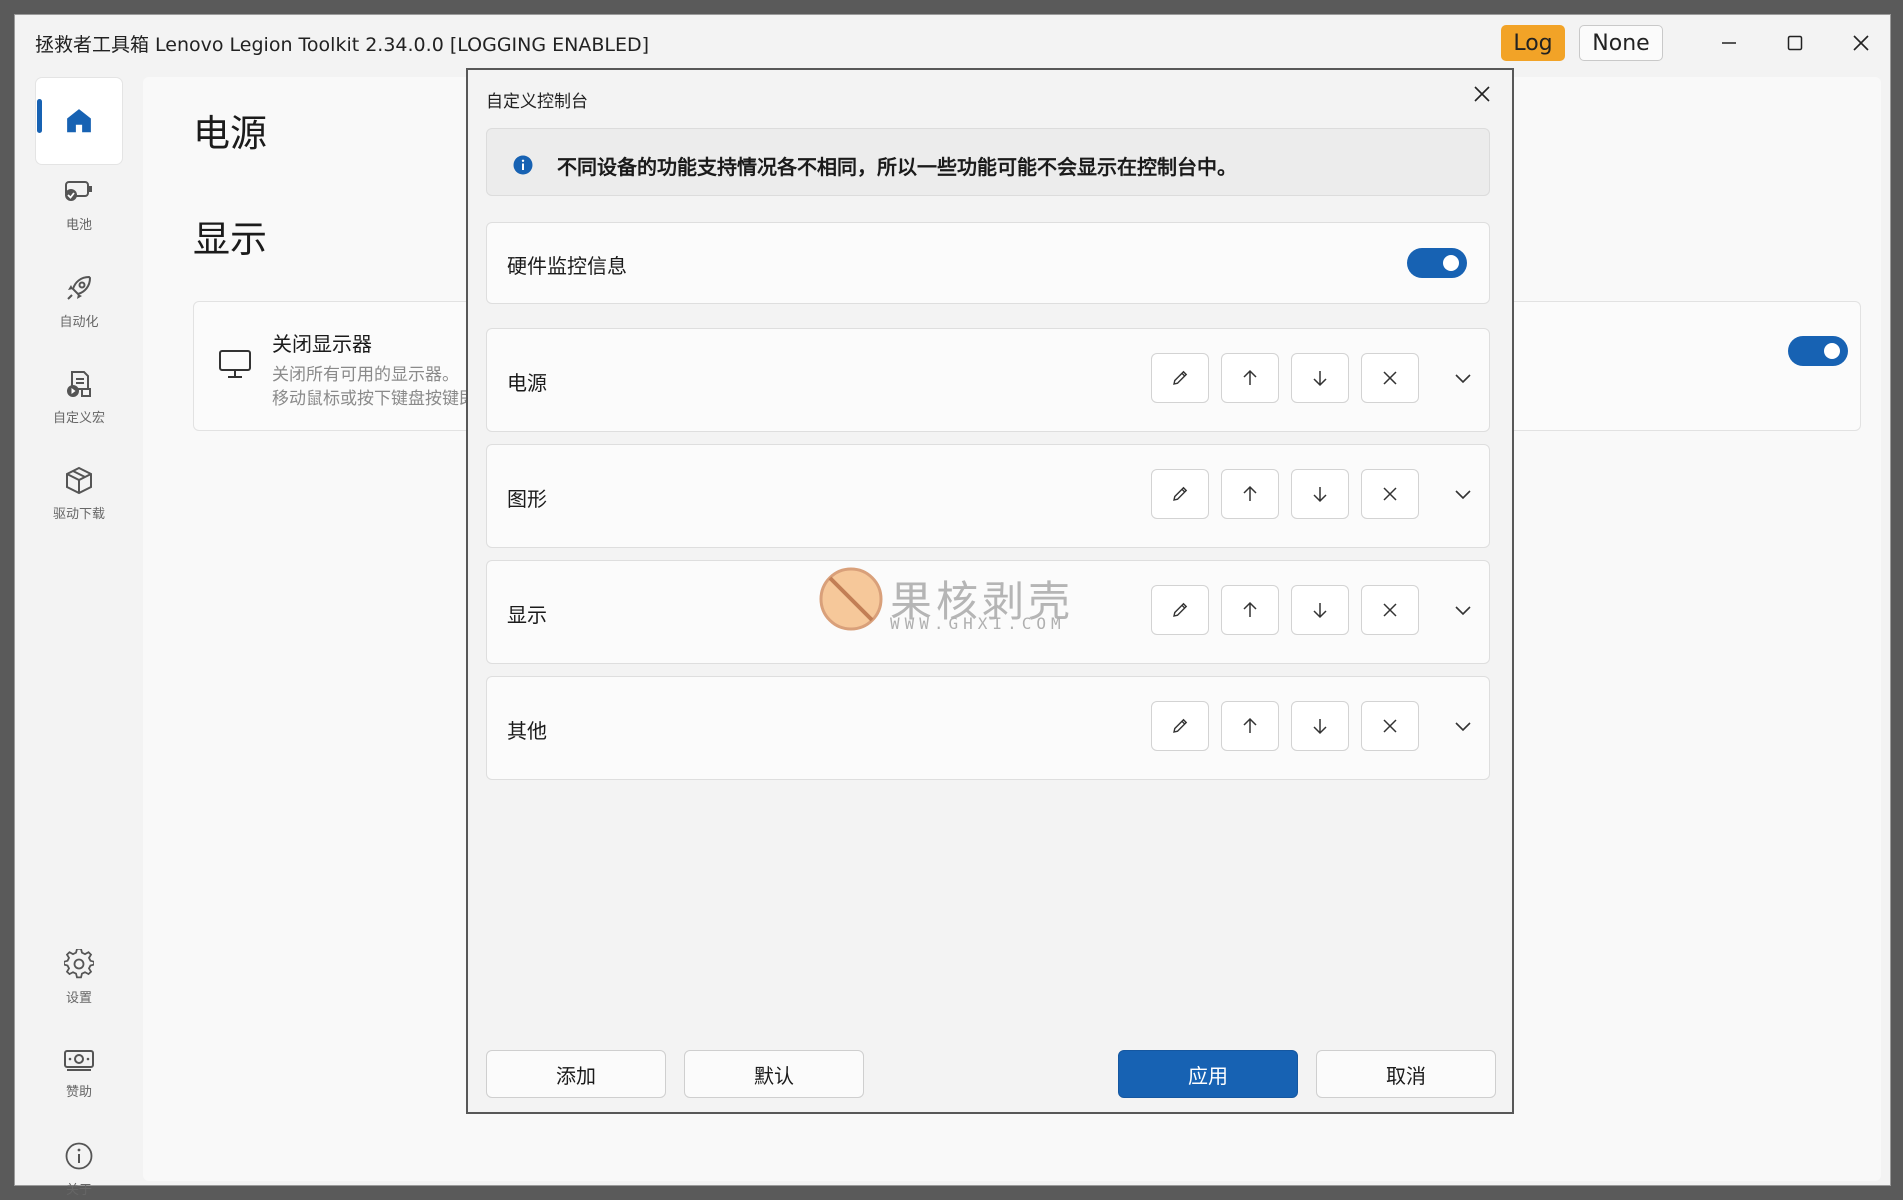 This screenshot has height=1200, width=1903. Describe the element at coordinates (897, 167) in the screenshot. I see `info-message: 不同设备的功能支持情况各不相同，所以一些功能可能不会显示在控制台中。` at that location.